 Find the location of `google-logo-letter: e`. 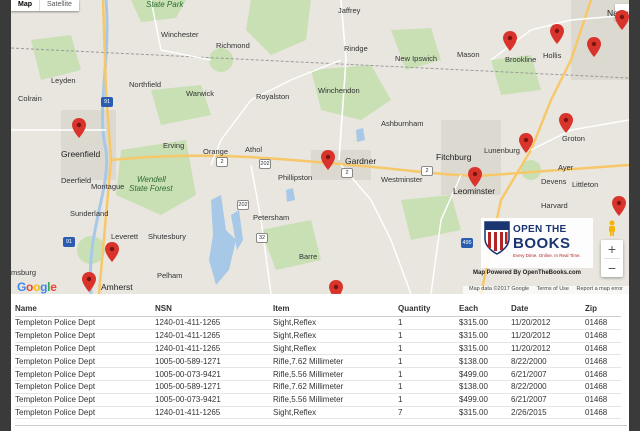

google-logo-letter: e is located at coordinates (53, 287).